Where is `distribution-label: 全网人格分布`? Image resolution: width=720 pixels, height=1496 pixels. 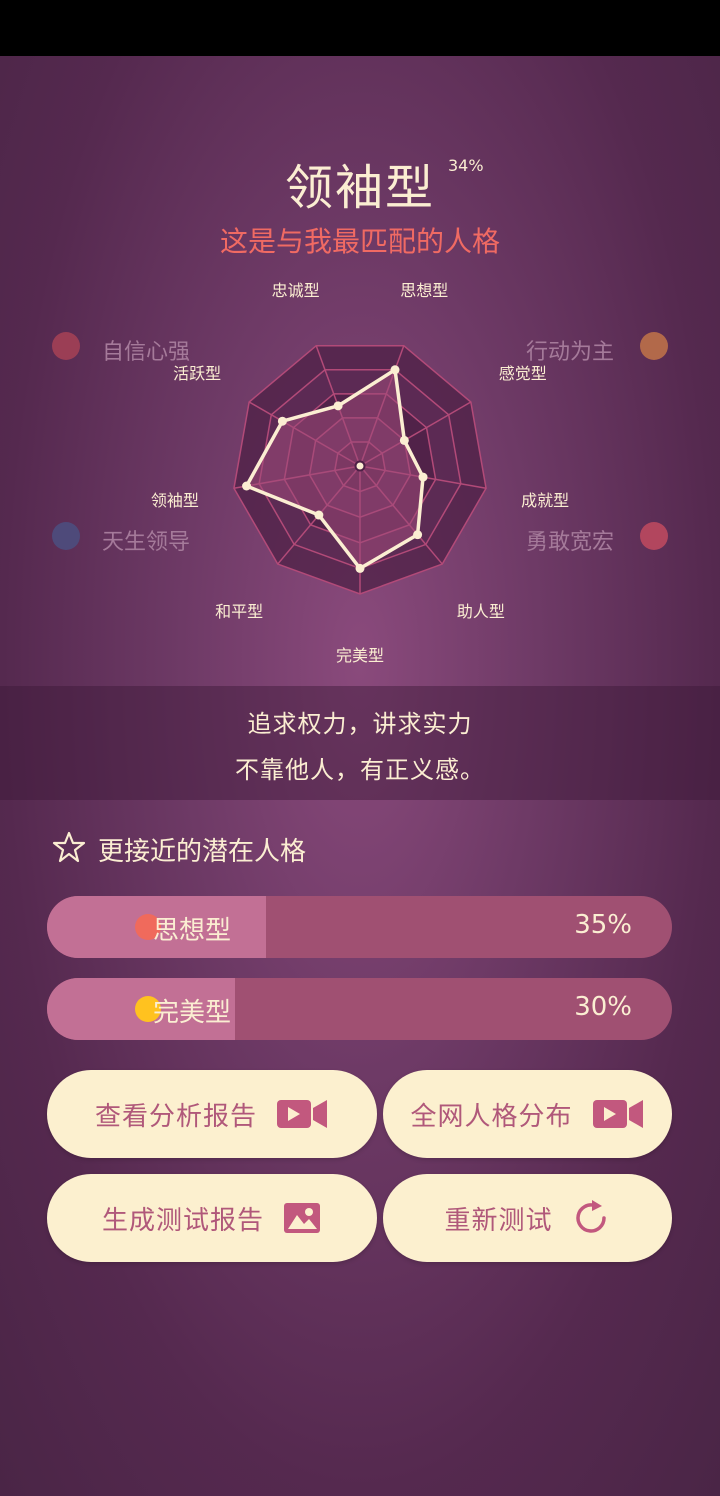 distribution-label: 全网人格分布 is located at coordinates (491, 1116).